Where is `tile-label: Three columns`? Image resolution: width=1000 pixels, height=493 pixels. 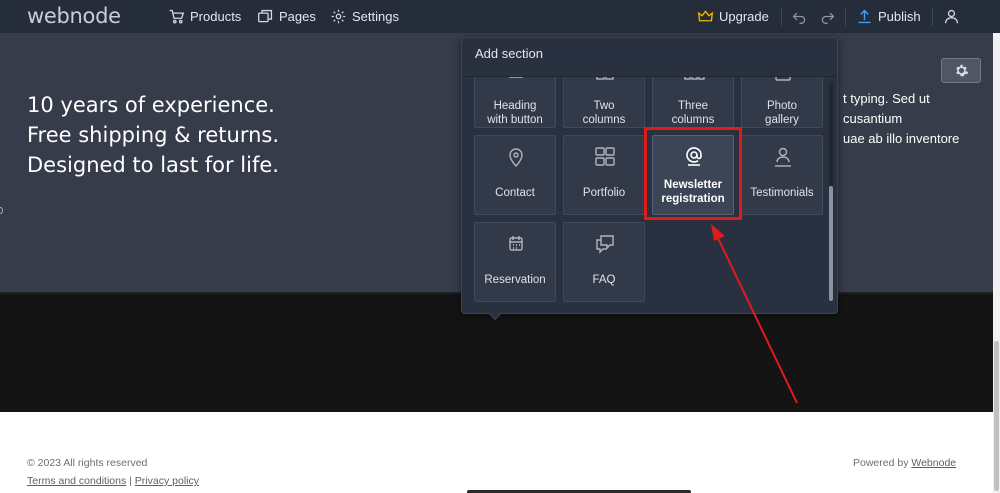 tile-label: Three columns is located at coordinates (693, 113).